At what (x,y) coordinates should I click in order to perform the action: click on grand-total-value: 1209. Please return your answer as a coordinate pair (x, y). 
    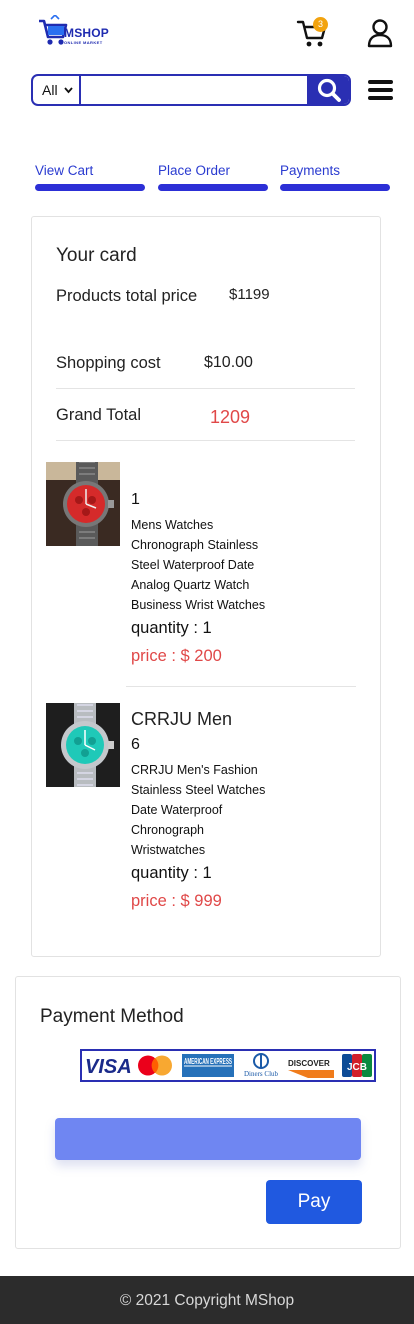
    Looking at the image, I should click on (230, 417).